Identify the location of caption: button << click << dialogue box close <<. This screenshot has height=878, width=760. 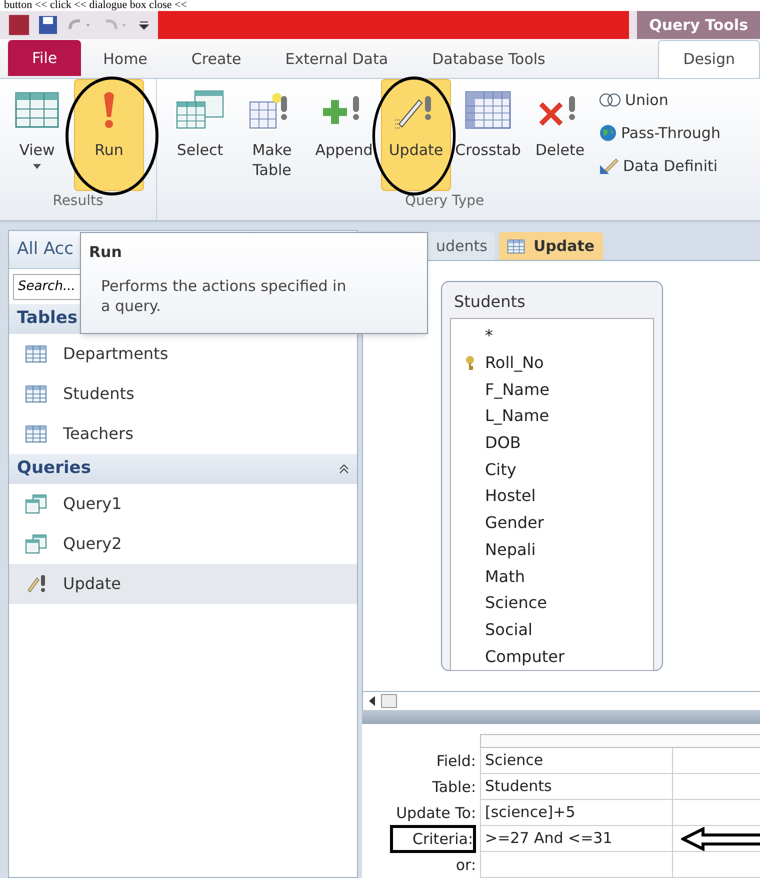
(95, 6).